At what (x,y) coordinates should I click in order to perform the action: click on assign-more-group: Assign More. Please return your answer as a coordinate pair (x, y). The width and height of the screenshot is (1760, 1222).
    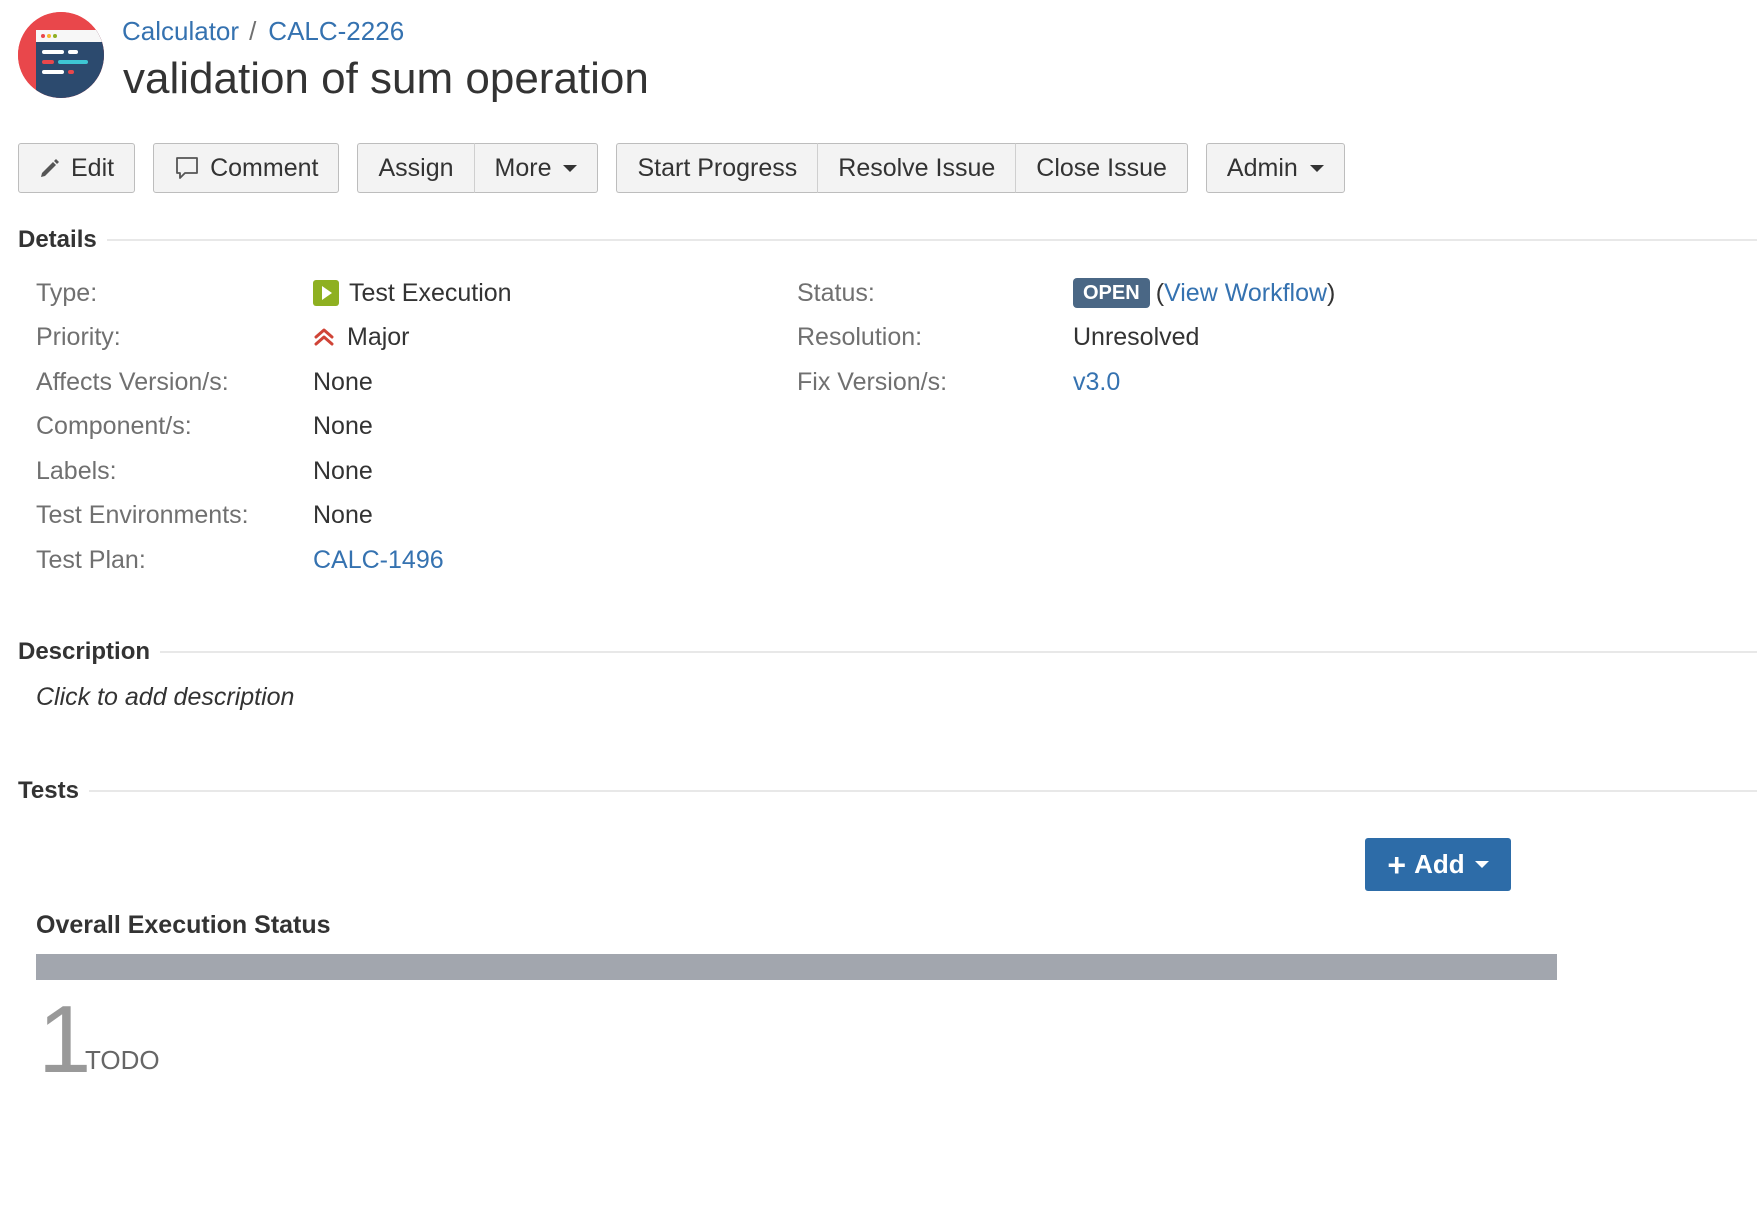
    Looking at the image, I should click on (478, 169).